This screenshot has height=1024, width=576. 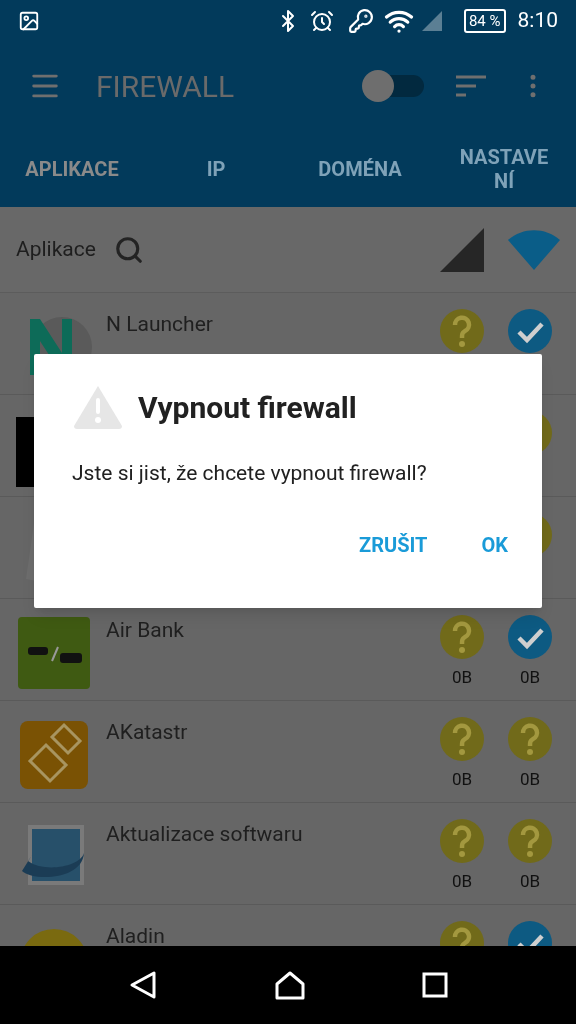 I want to click on dialog-title: Vypnout firewall, so click(x=247, y=407).